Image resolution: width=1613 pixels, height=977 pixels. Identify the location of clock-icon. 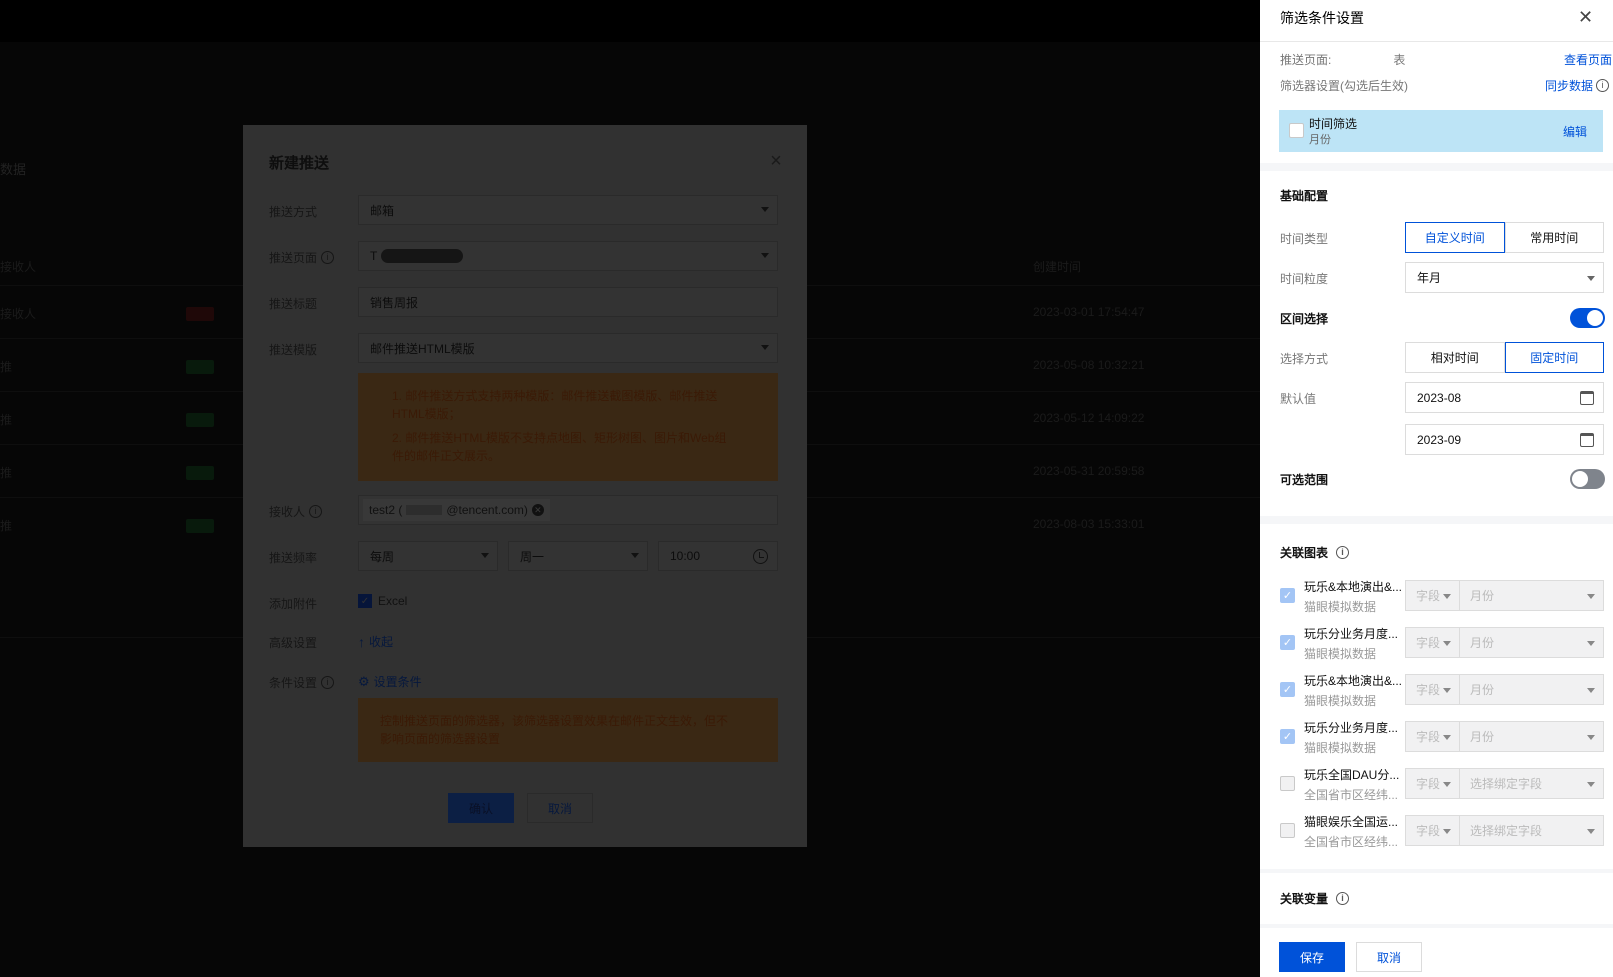
(760, 556).